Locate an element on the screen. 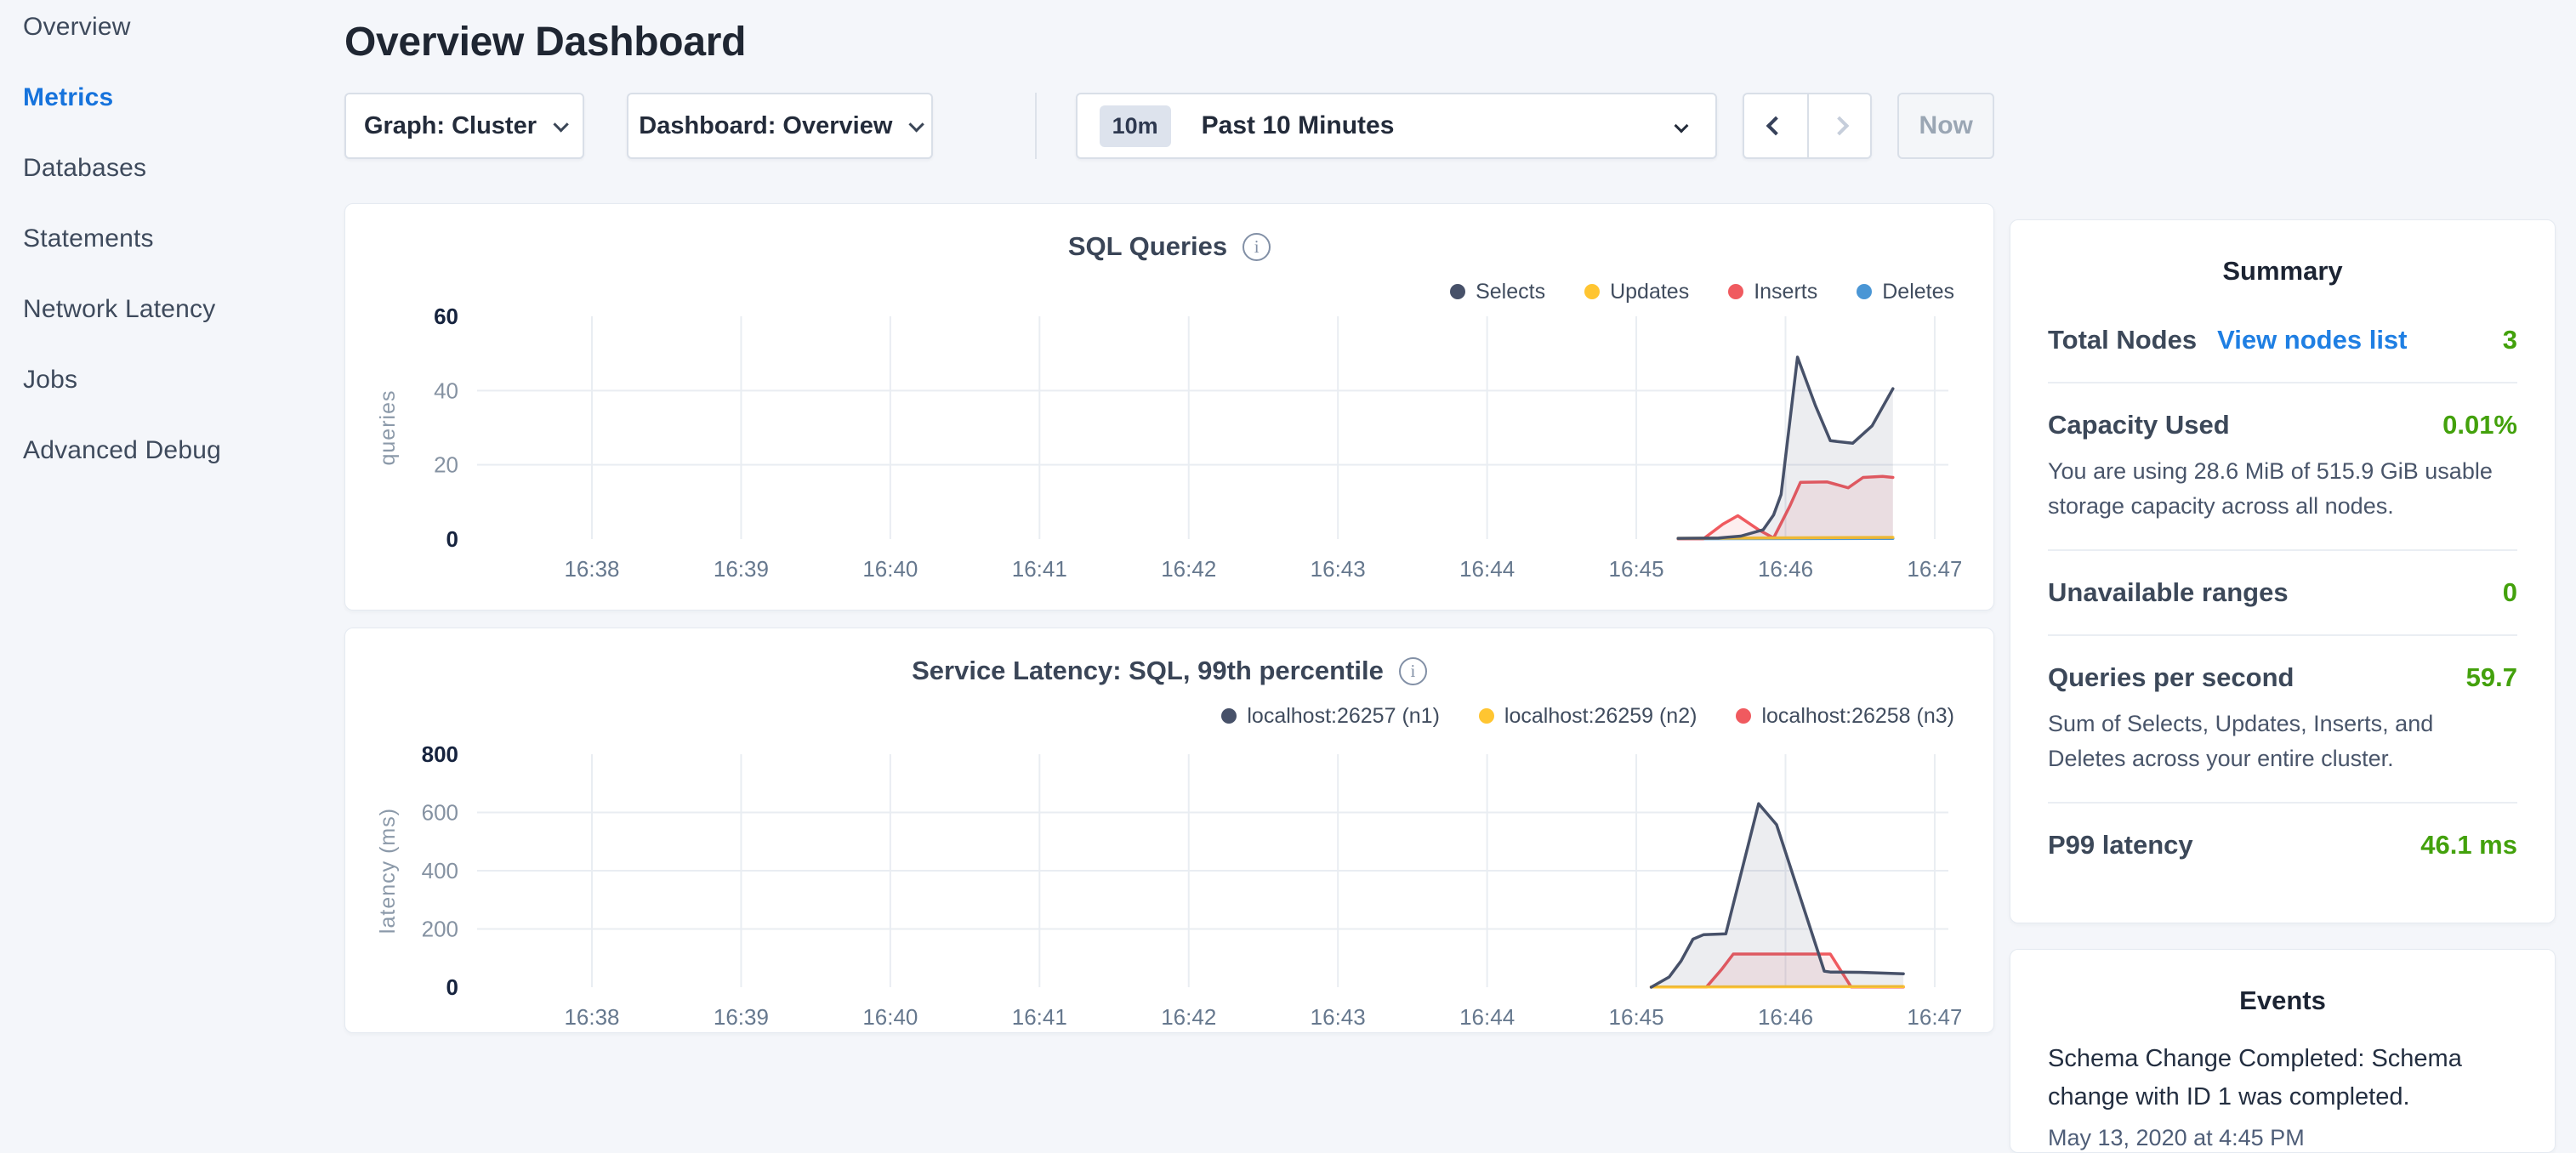 Image resolution: width=2576 pixels, height=1153 pixels. legend-label: Selects is located at coordinates (1511, 291).